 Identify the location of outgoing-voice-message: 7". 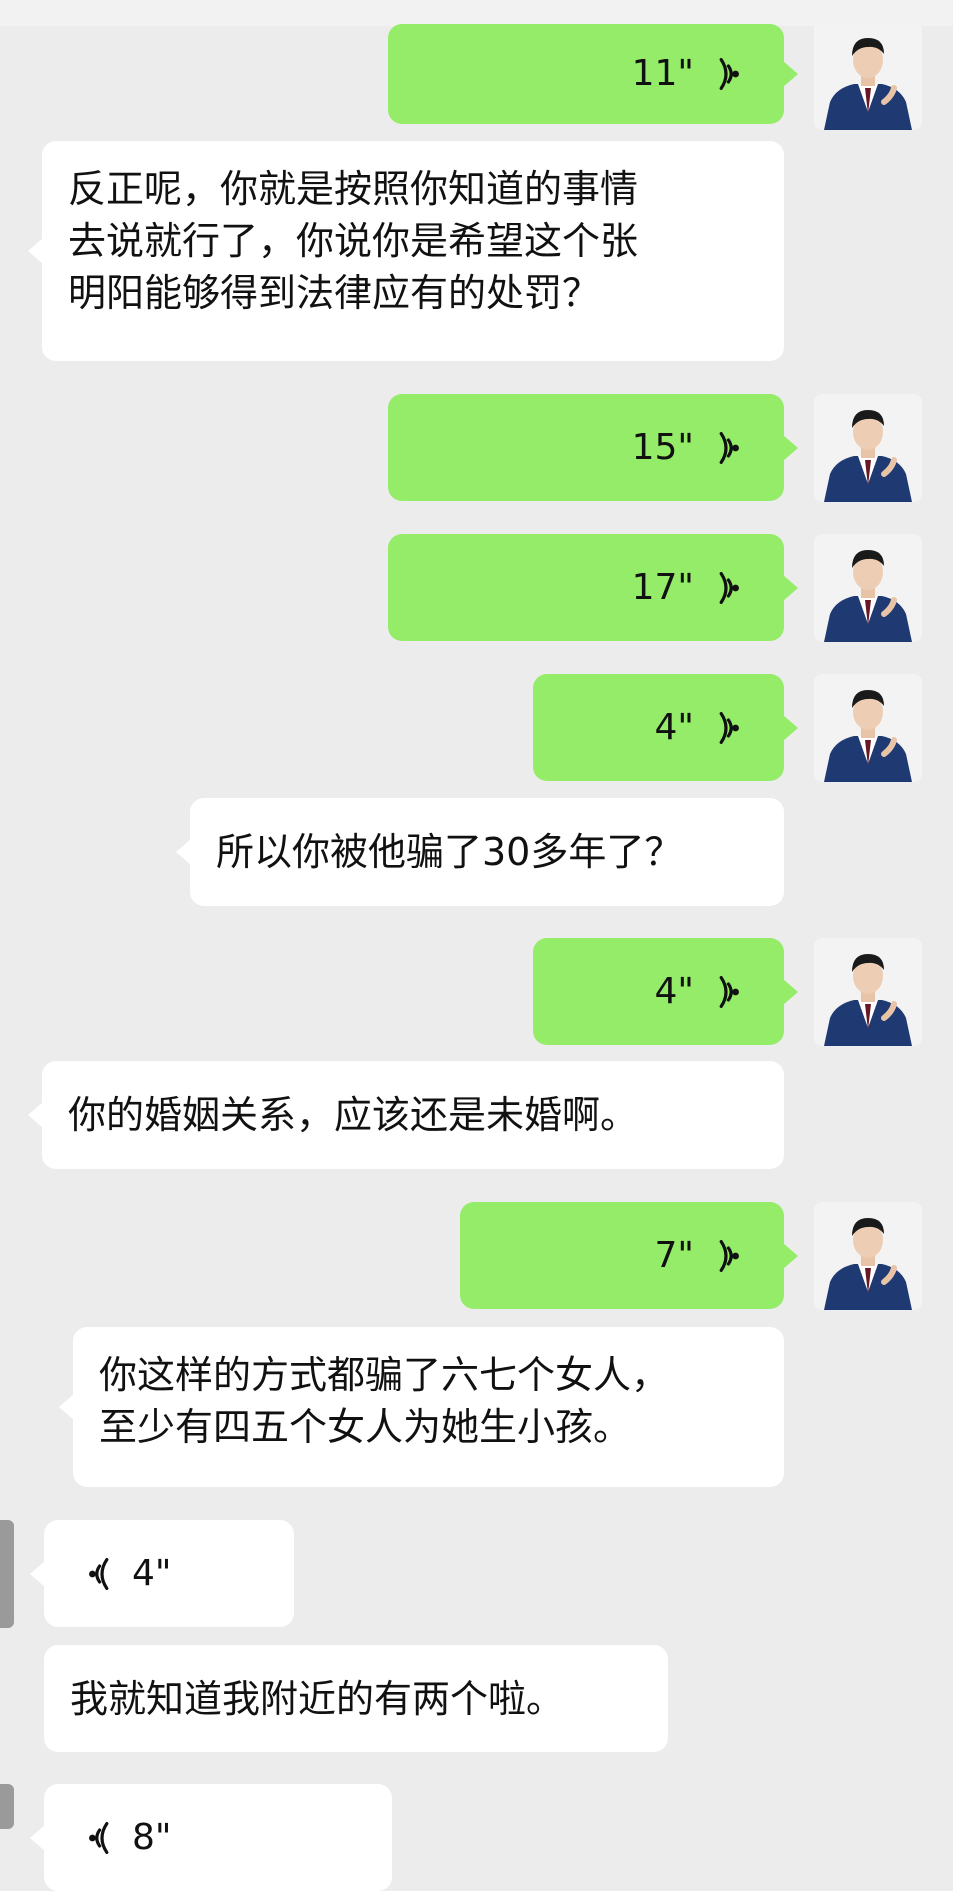
(629, 1255).